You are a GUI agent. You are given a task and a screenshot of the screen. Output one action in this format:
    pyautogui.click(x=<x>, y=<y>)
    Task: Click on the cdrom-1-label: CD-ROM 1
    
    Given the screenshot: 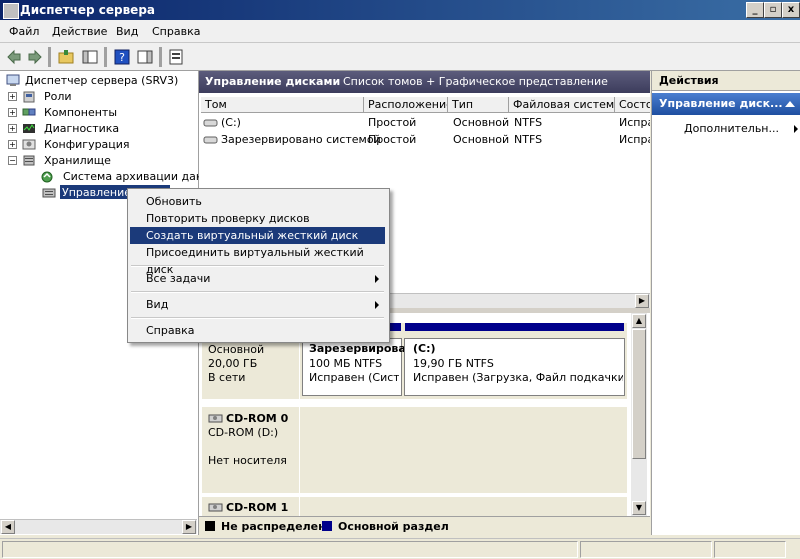 What is the action you would take?
    pyautogui.click(x=250, y=506)
    